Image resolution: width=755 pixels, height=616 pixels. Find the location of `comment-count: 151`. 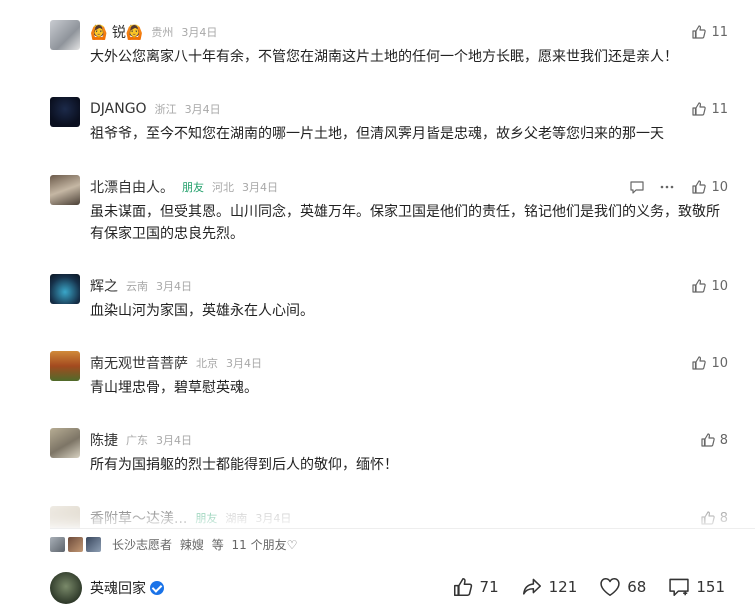

comment-count: 151 is located at coordinates (710, 587).